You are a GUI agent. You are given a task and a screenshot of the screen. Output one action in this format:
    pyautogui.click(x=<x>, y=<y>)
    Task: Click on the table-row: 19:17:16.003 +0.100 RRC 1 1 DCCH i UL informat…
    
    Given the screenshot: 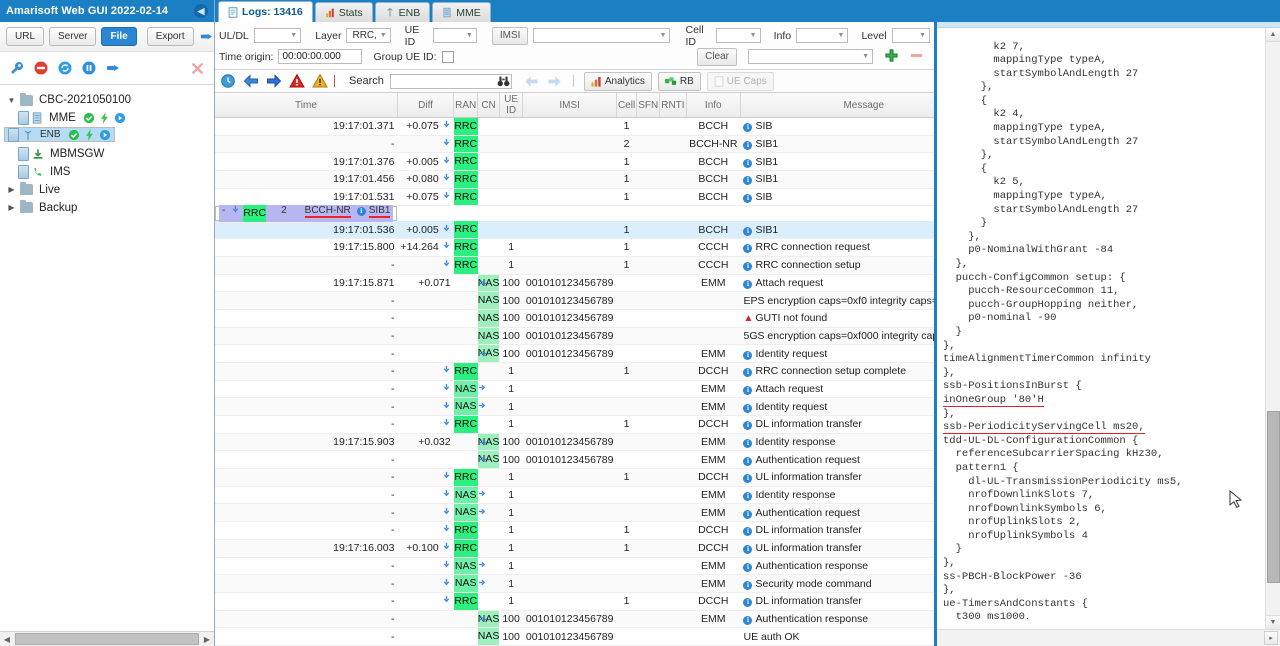 What is the action you would take?
    pyautogui.click(x=574, y=548)
    